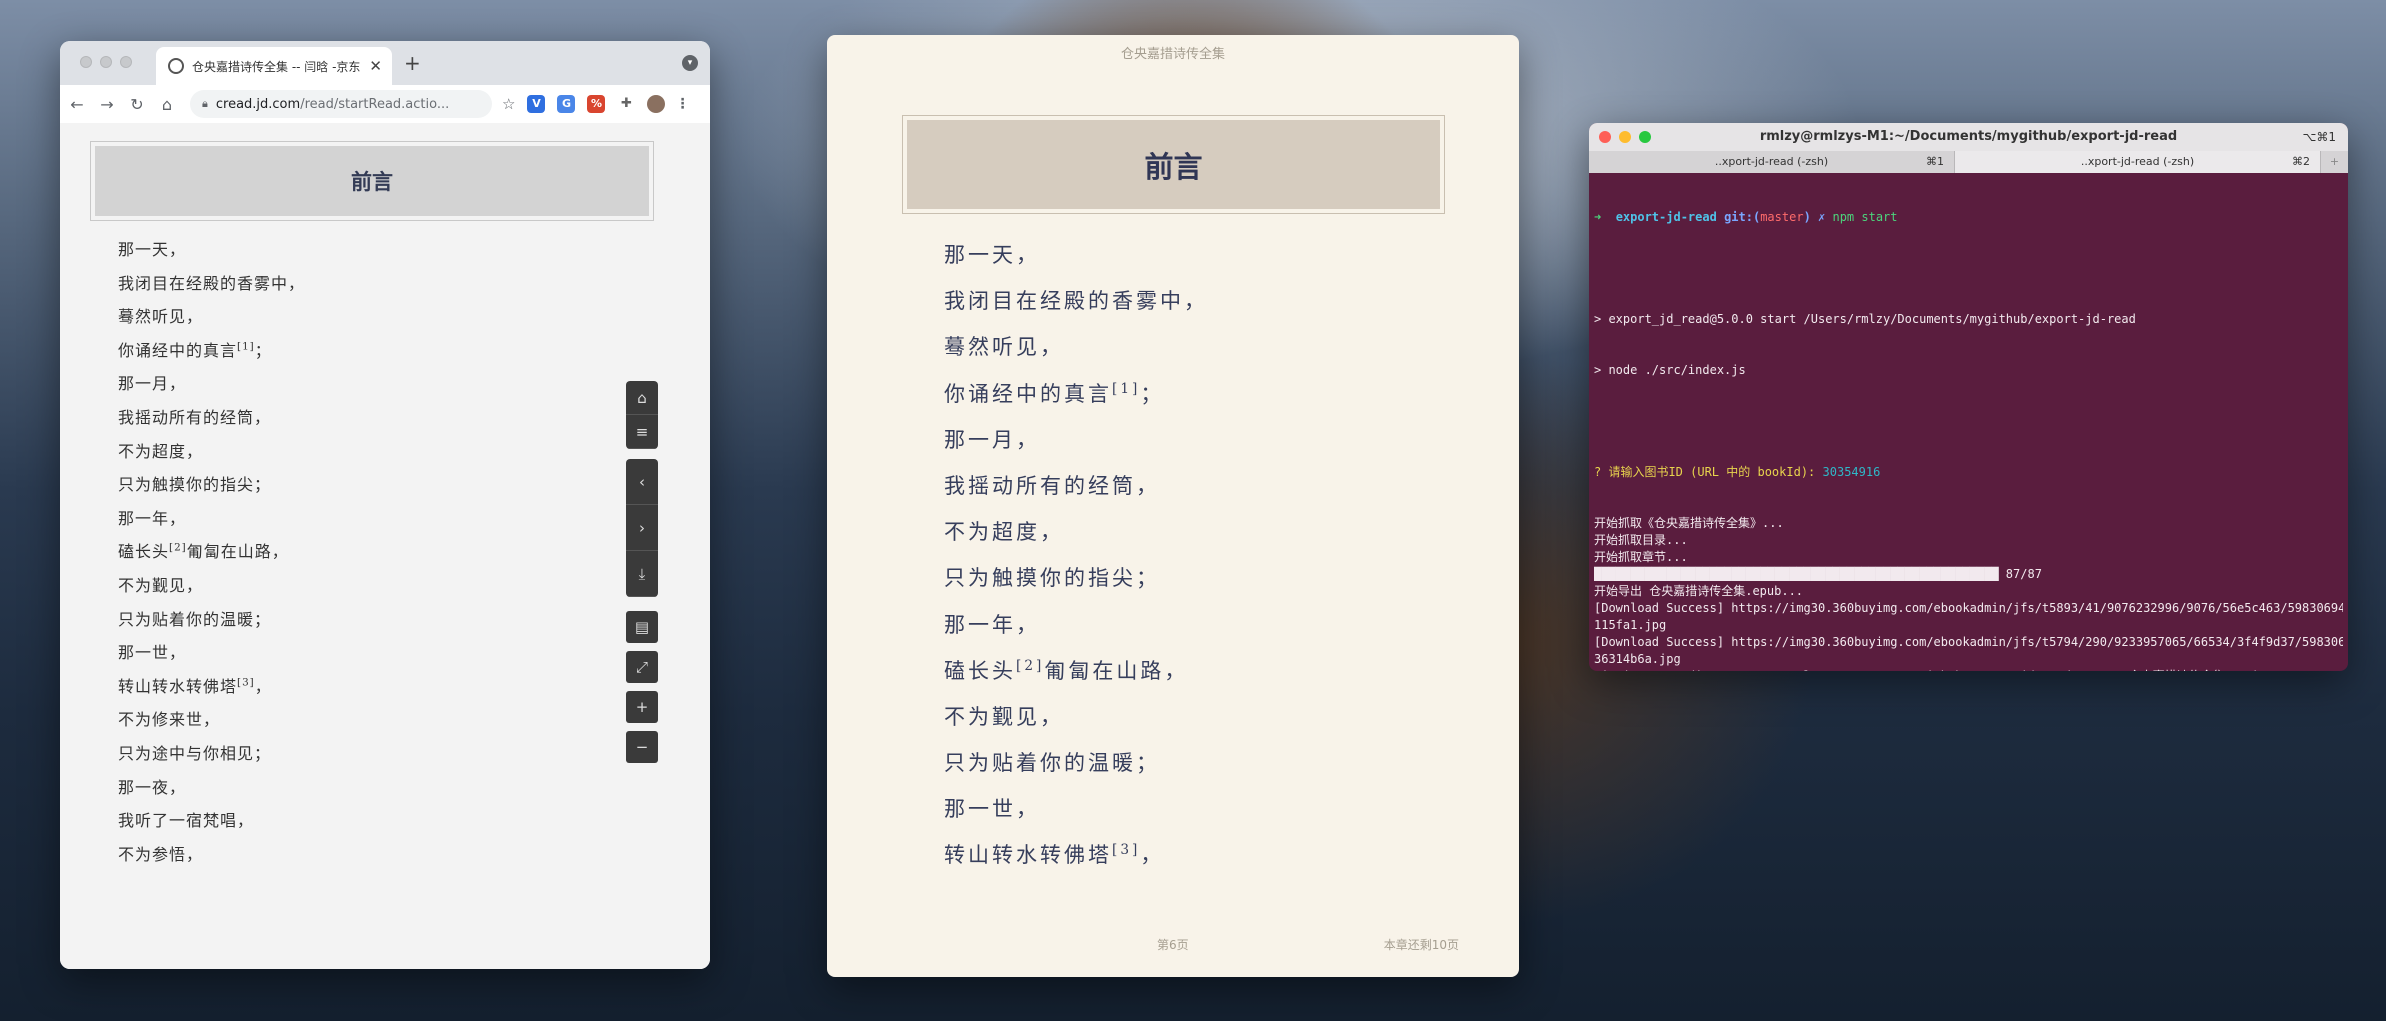  I want to click on output-line: 36314b6a.jpg, so click(1637, 659).